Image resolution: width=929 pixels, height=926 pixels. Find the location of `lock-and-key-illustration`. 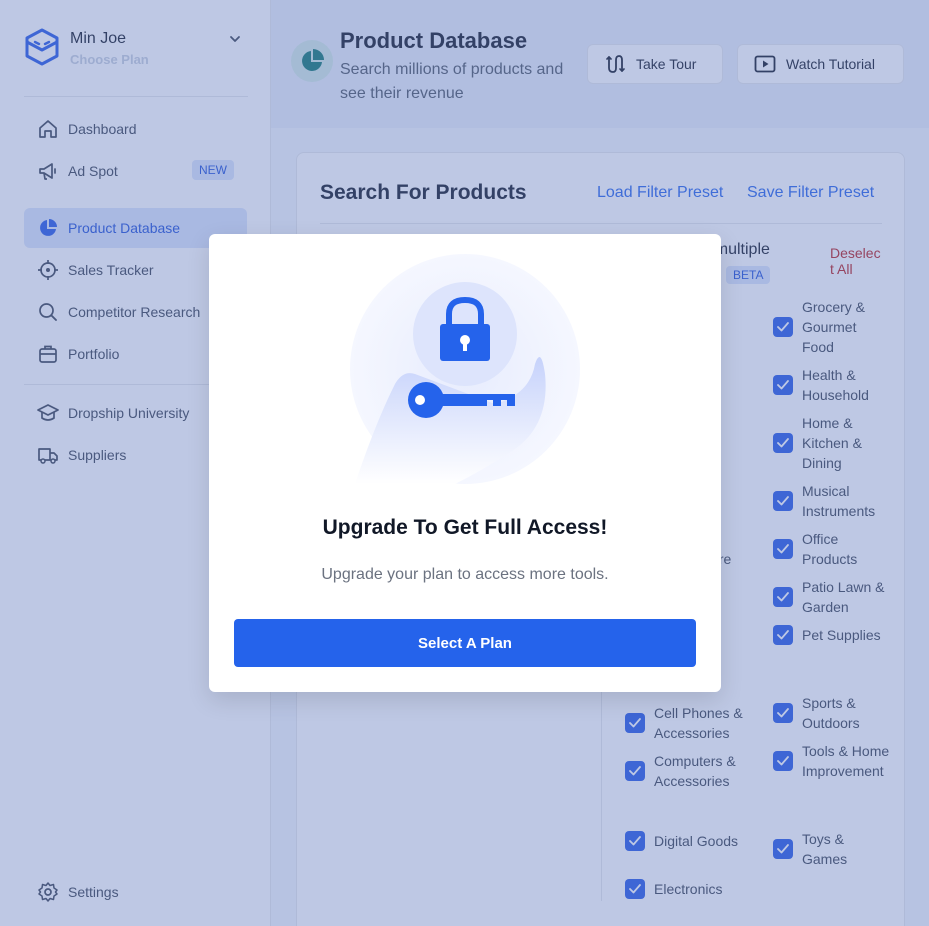

lock-and-key-illustration is located at coordinates (465, 369).